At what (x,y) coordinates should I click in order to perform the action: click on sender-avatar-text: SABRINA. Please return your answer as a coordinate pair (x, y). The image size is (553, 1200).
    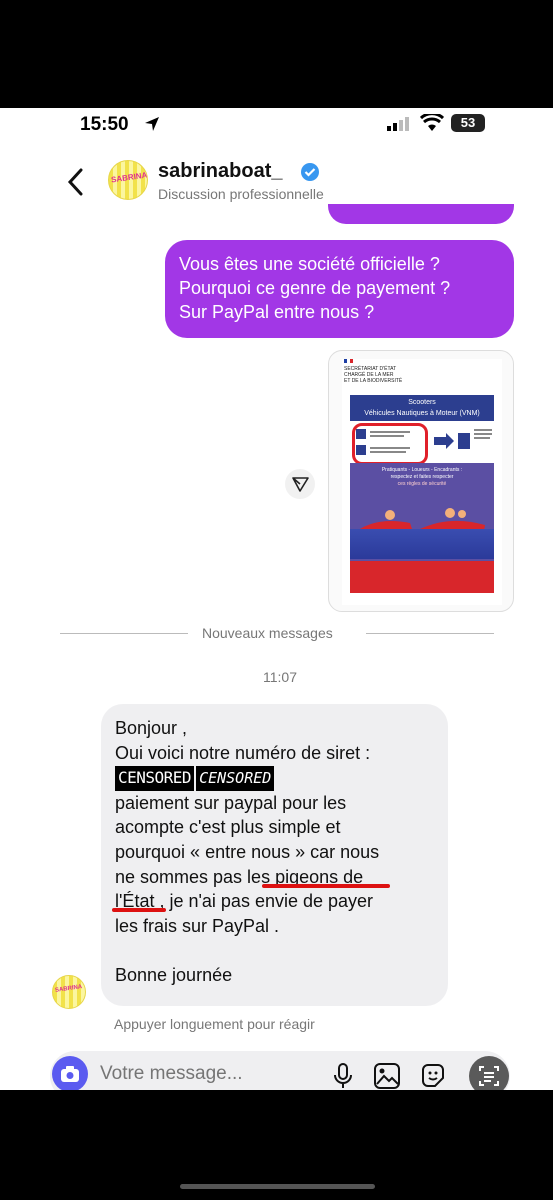
    Looking at the image, I should click on (68, 989).